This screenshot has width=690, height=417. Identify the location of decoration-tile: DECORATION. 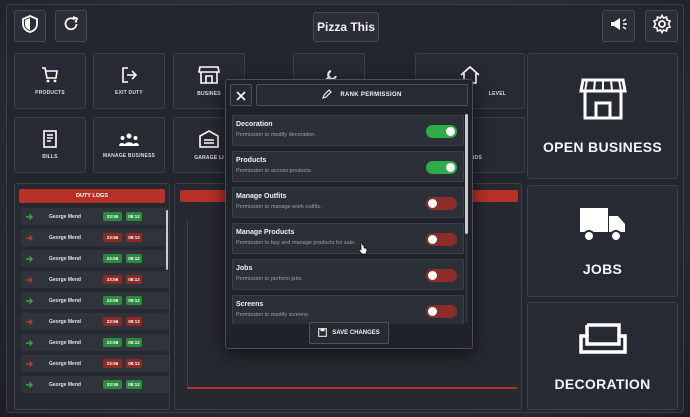
(602, 356).